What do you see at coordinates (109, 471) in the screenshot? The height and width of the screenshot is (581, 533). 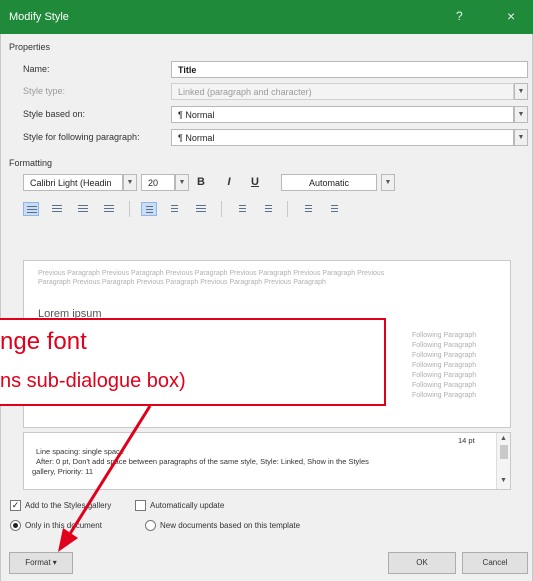 I see `arrow-shaft` at bounding box center [109, 471].